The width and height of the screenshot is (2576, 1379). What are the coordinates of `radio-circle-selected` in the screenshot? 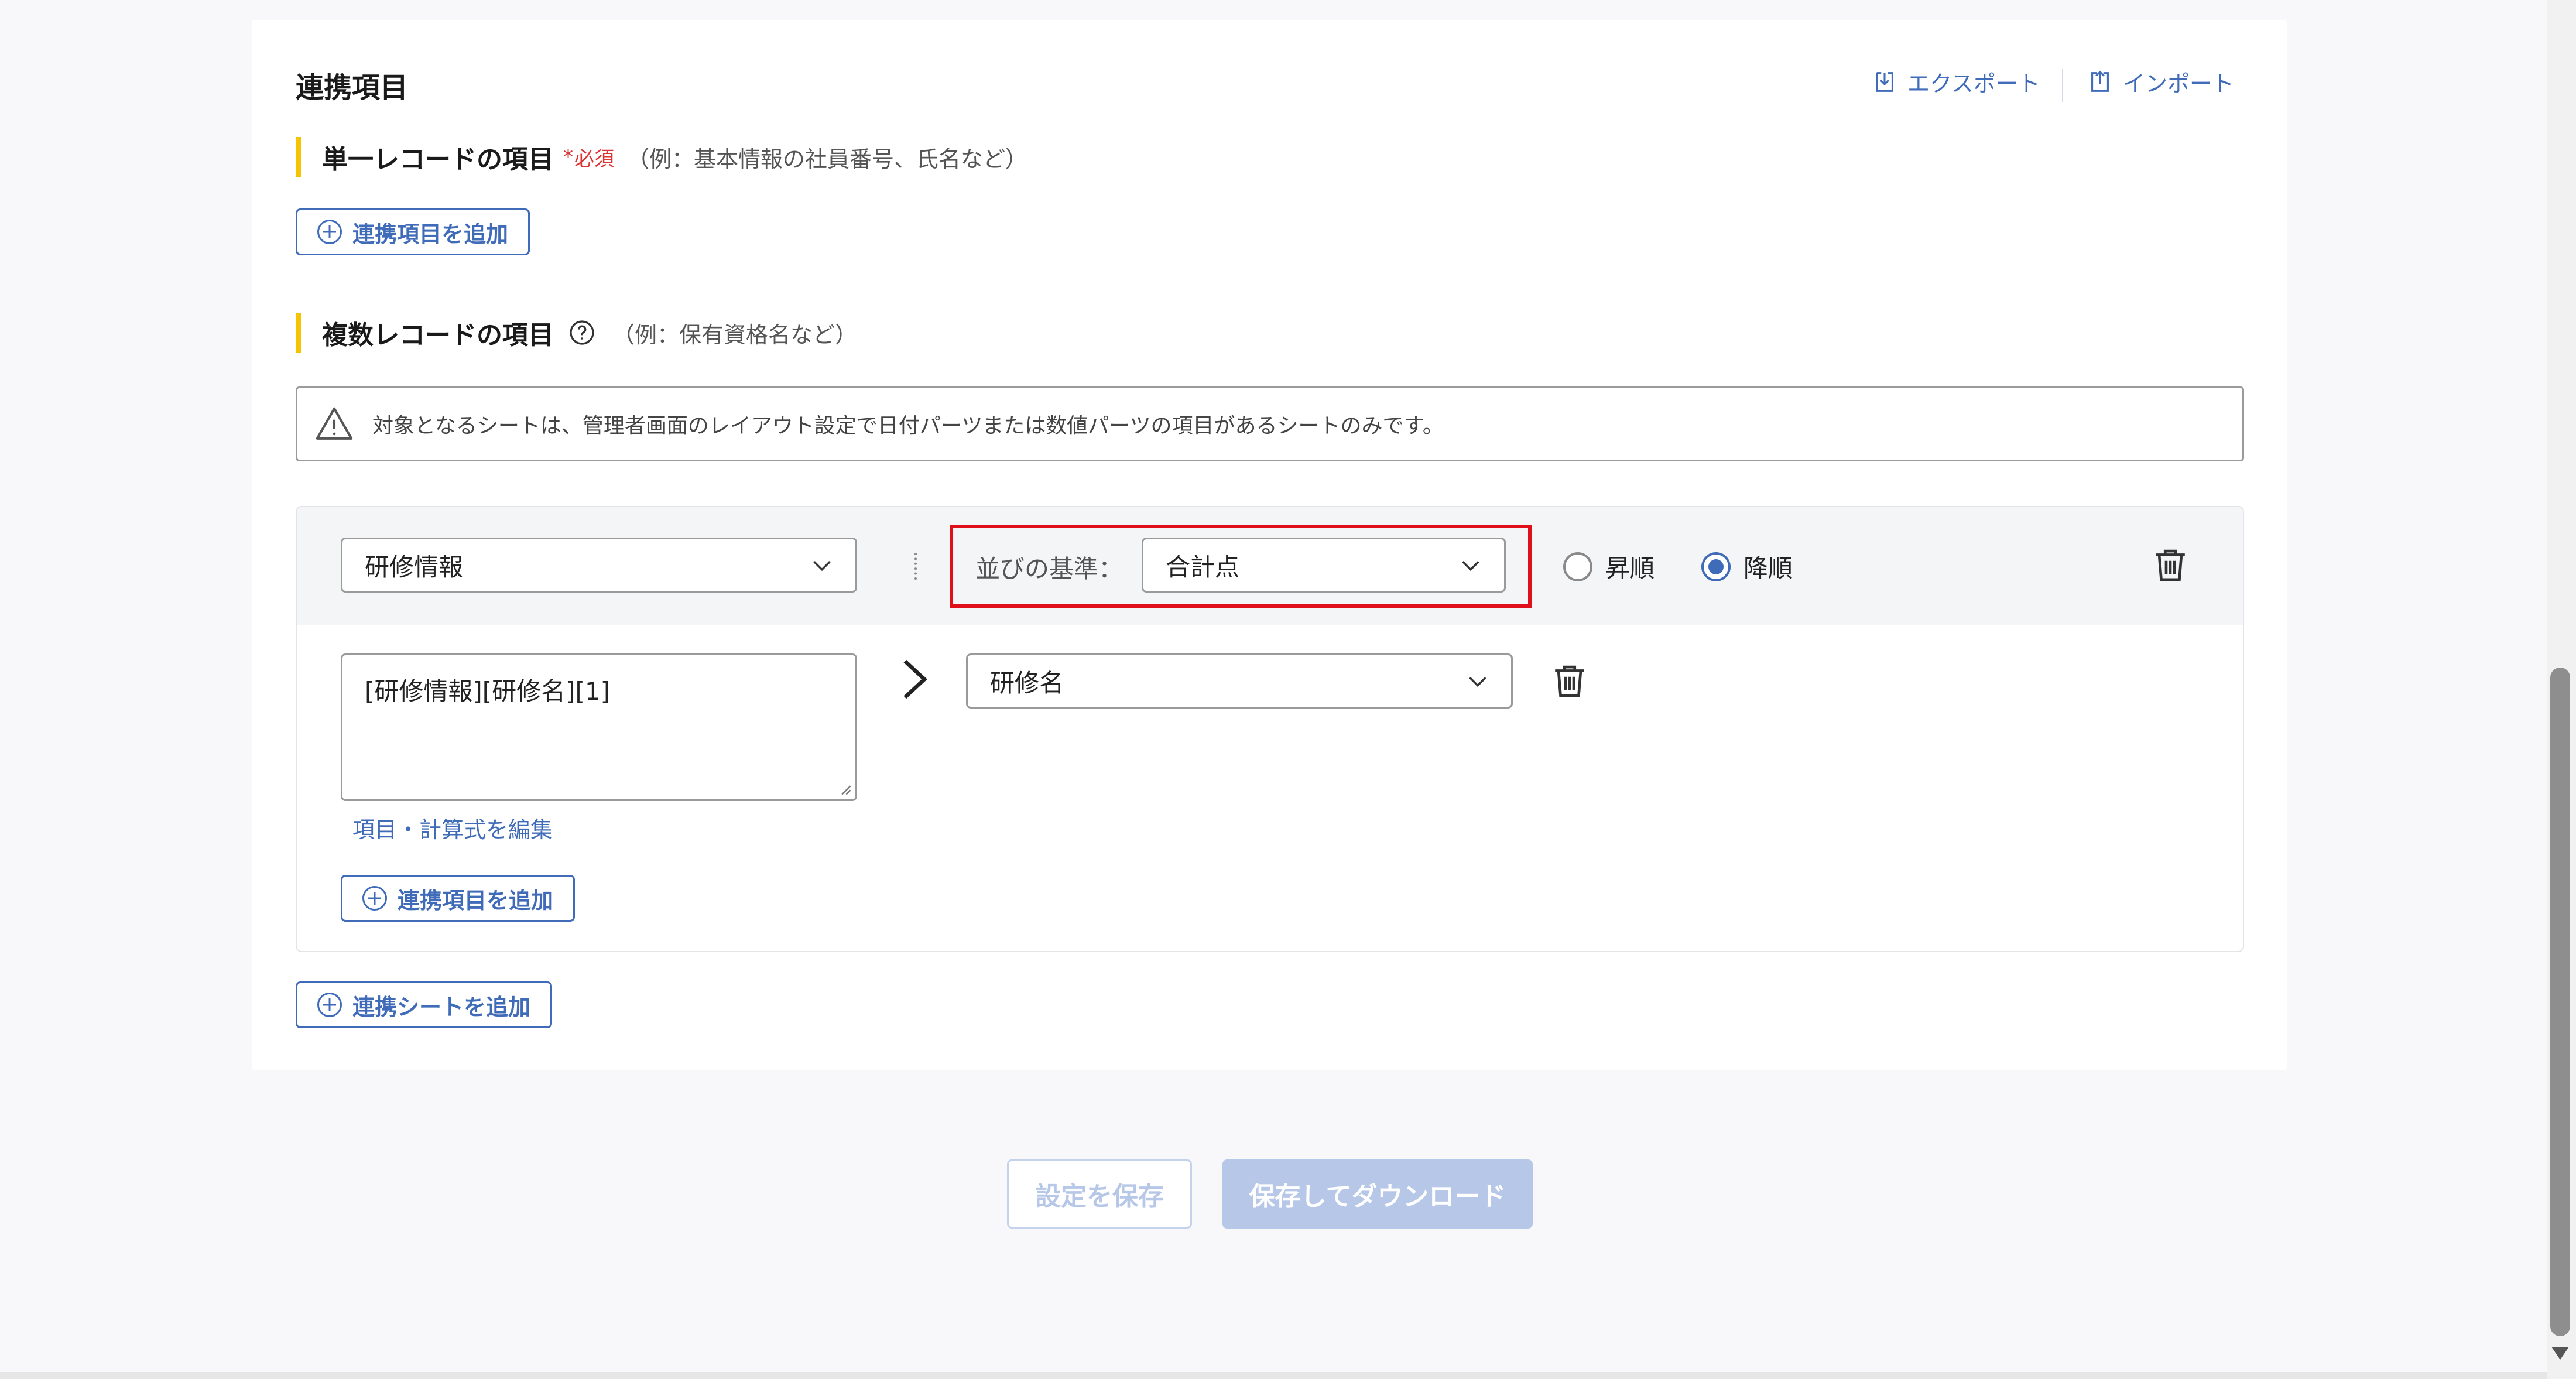 It's located at (1716, 566).